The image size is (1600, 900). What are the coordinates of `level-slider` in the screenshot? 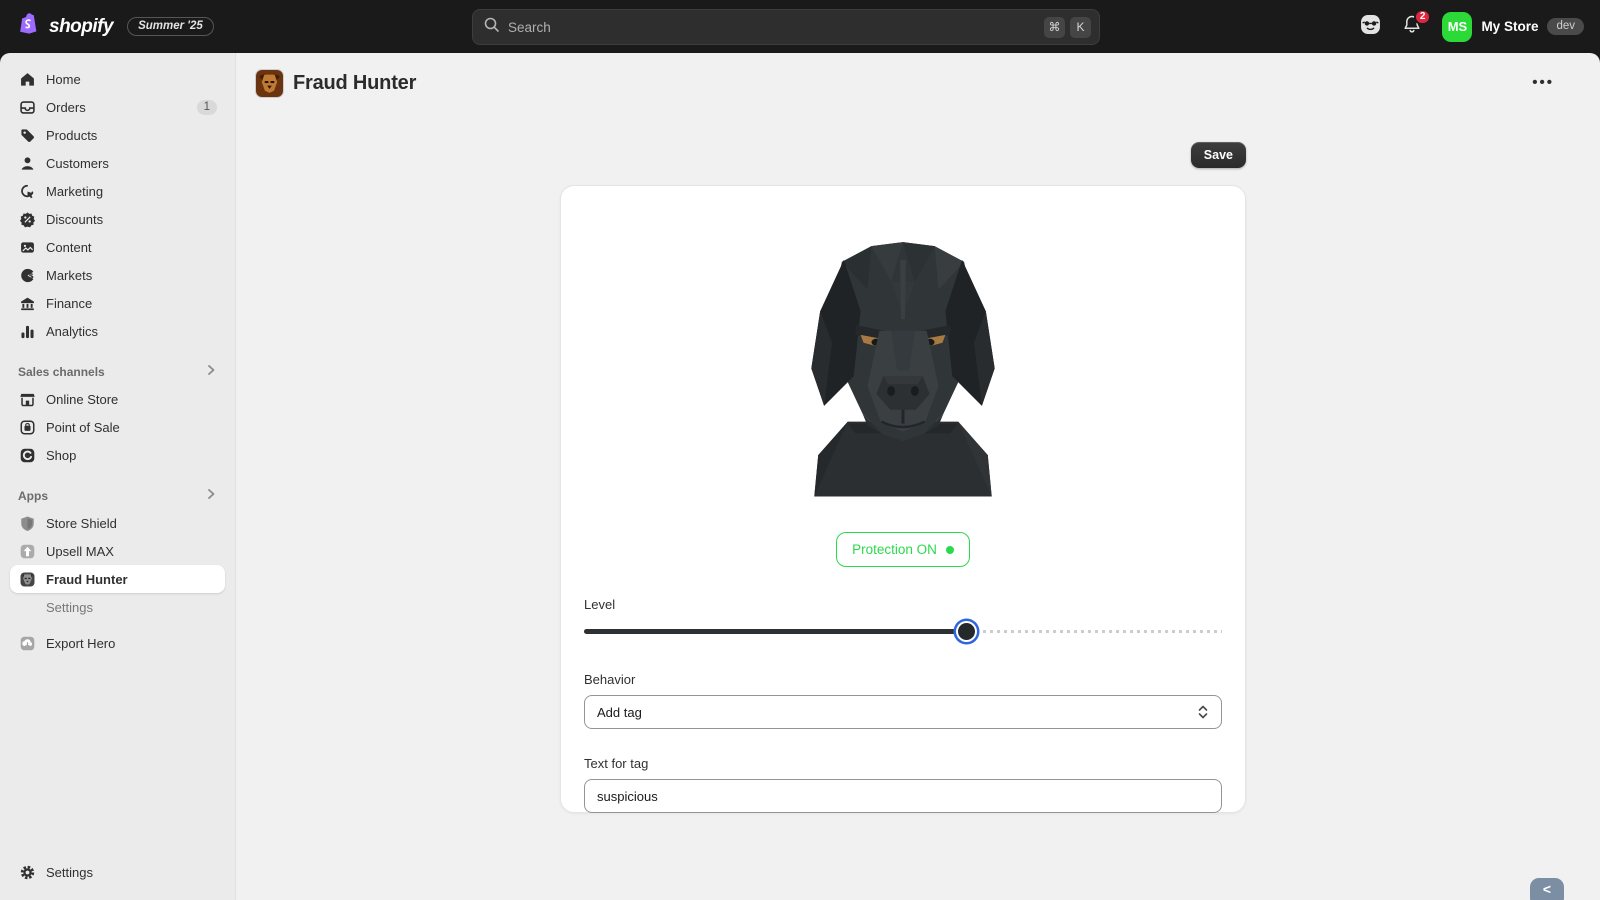 It's located at (903, 631).